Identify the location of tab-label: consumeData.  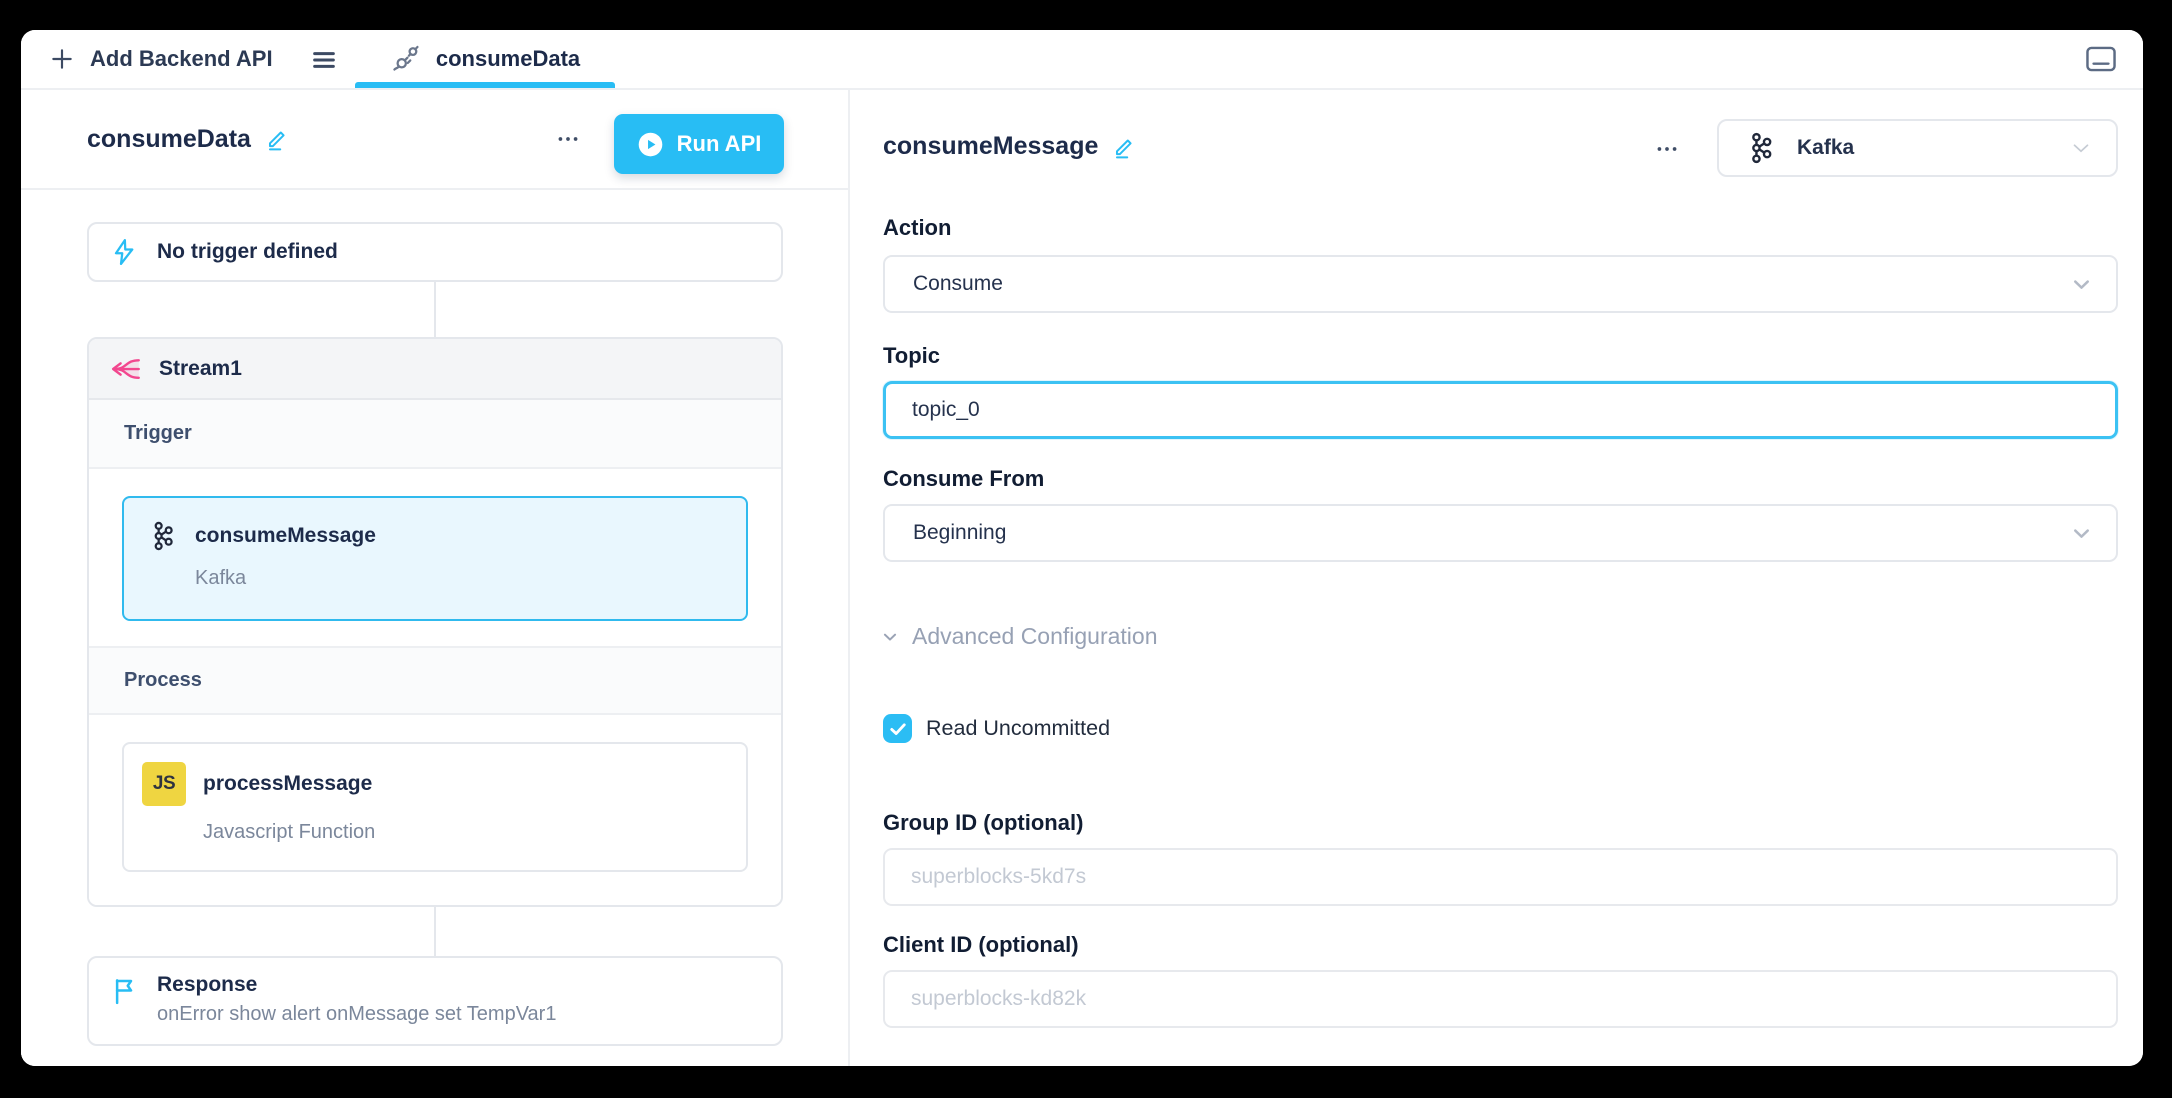
(508, 58).